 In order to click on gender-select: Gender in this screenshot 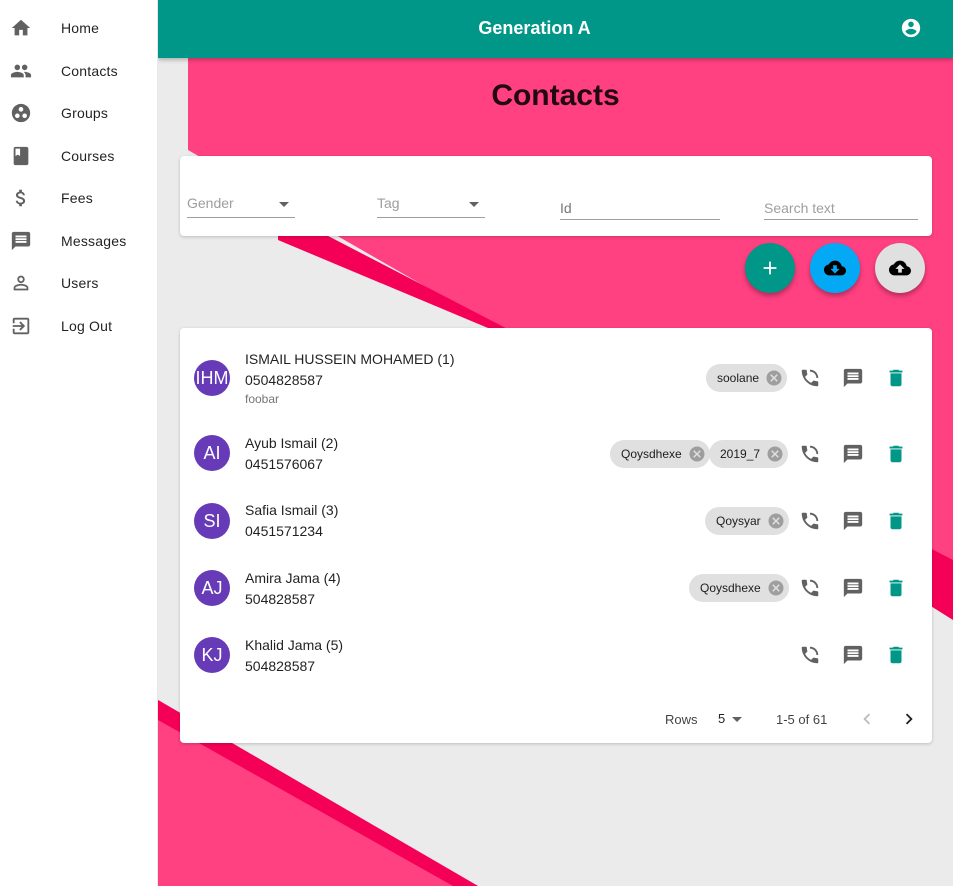, I will do `click(241, 206)`.